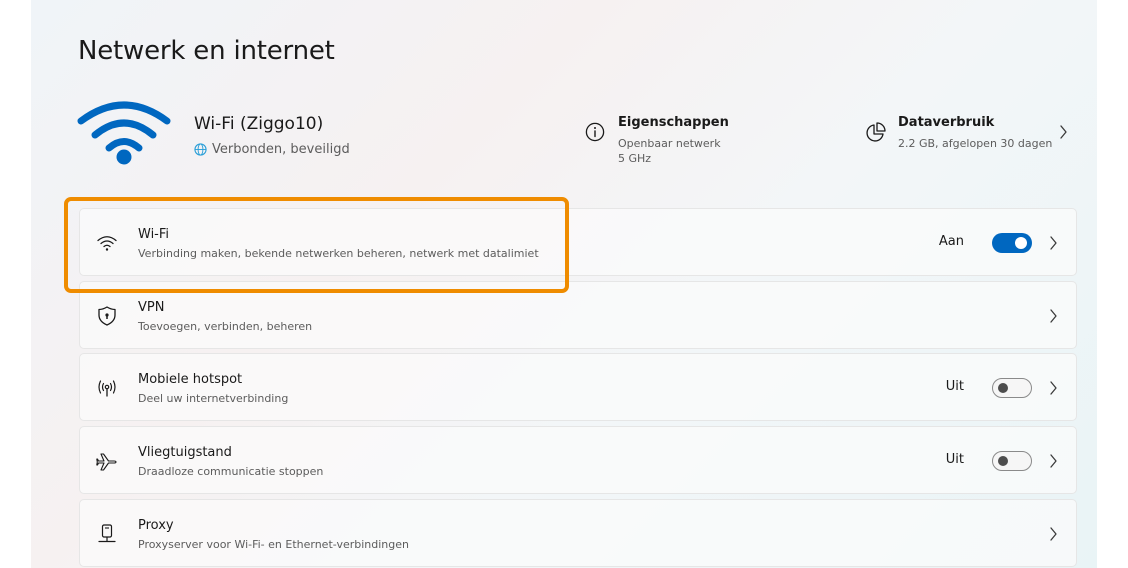 The width and height of the screenshot is (1128, 568). Describe the element at coordinates (206, 51) in the screenshot. I see `page-title: Netwerk en internet` at that location.